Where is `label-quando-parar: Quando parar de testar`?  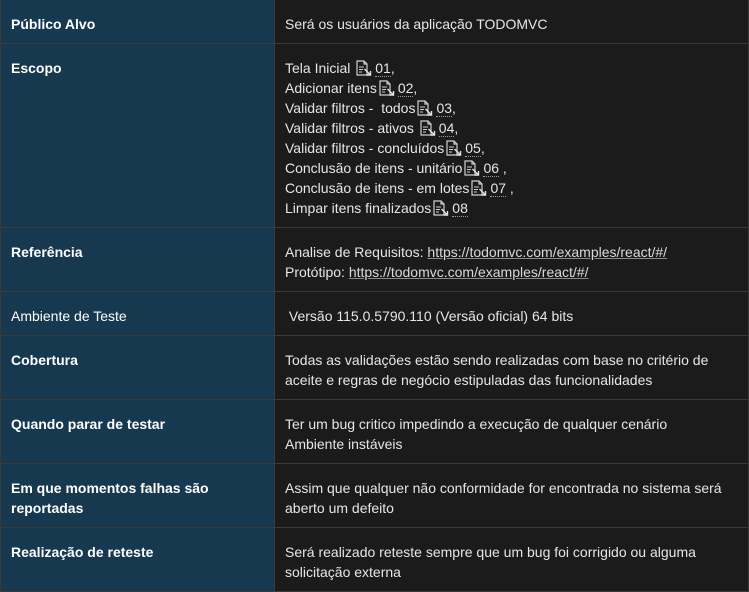
label-quando-parar: Quando parar de testar is located at coordinates (137, 431).